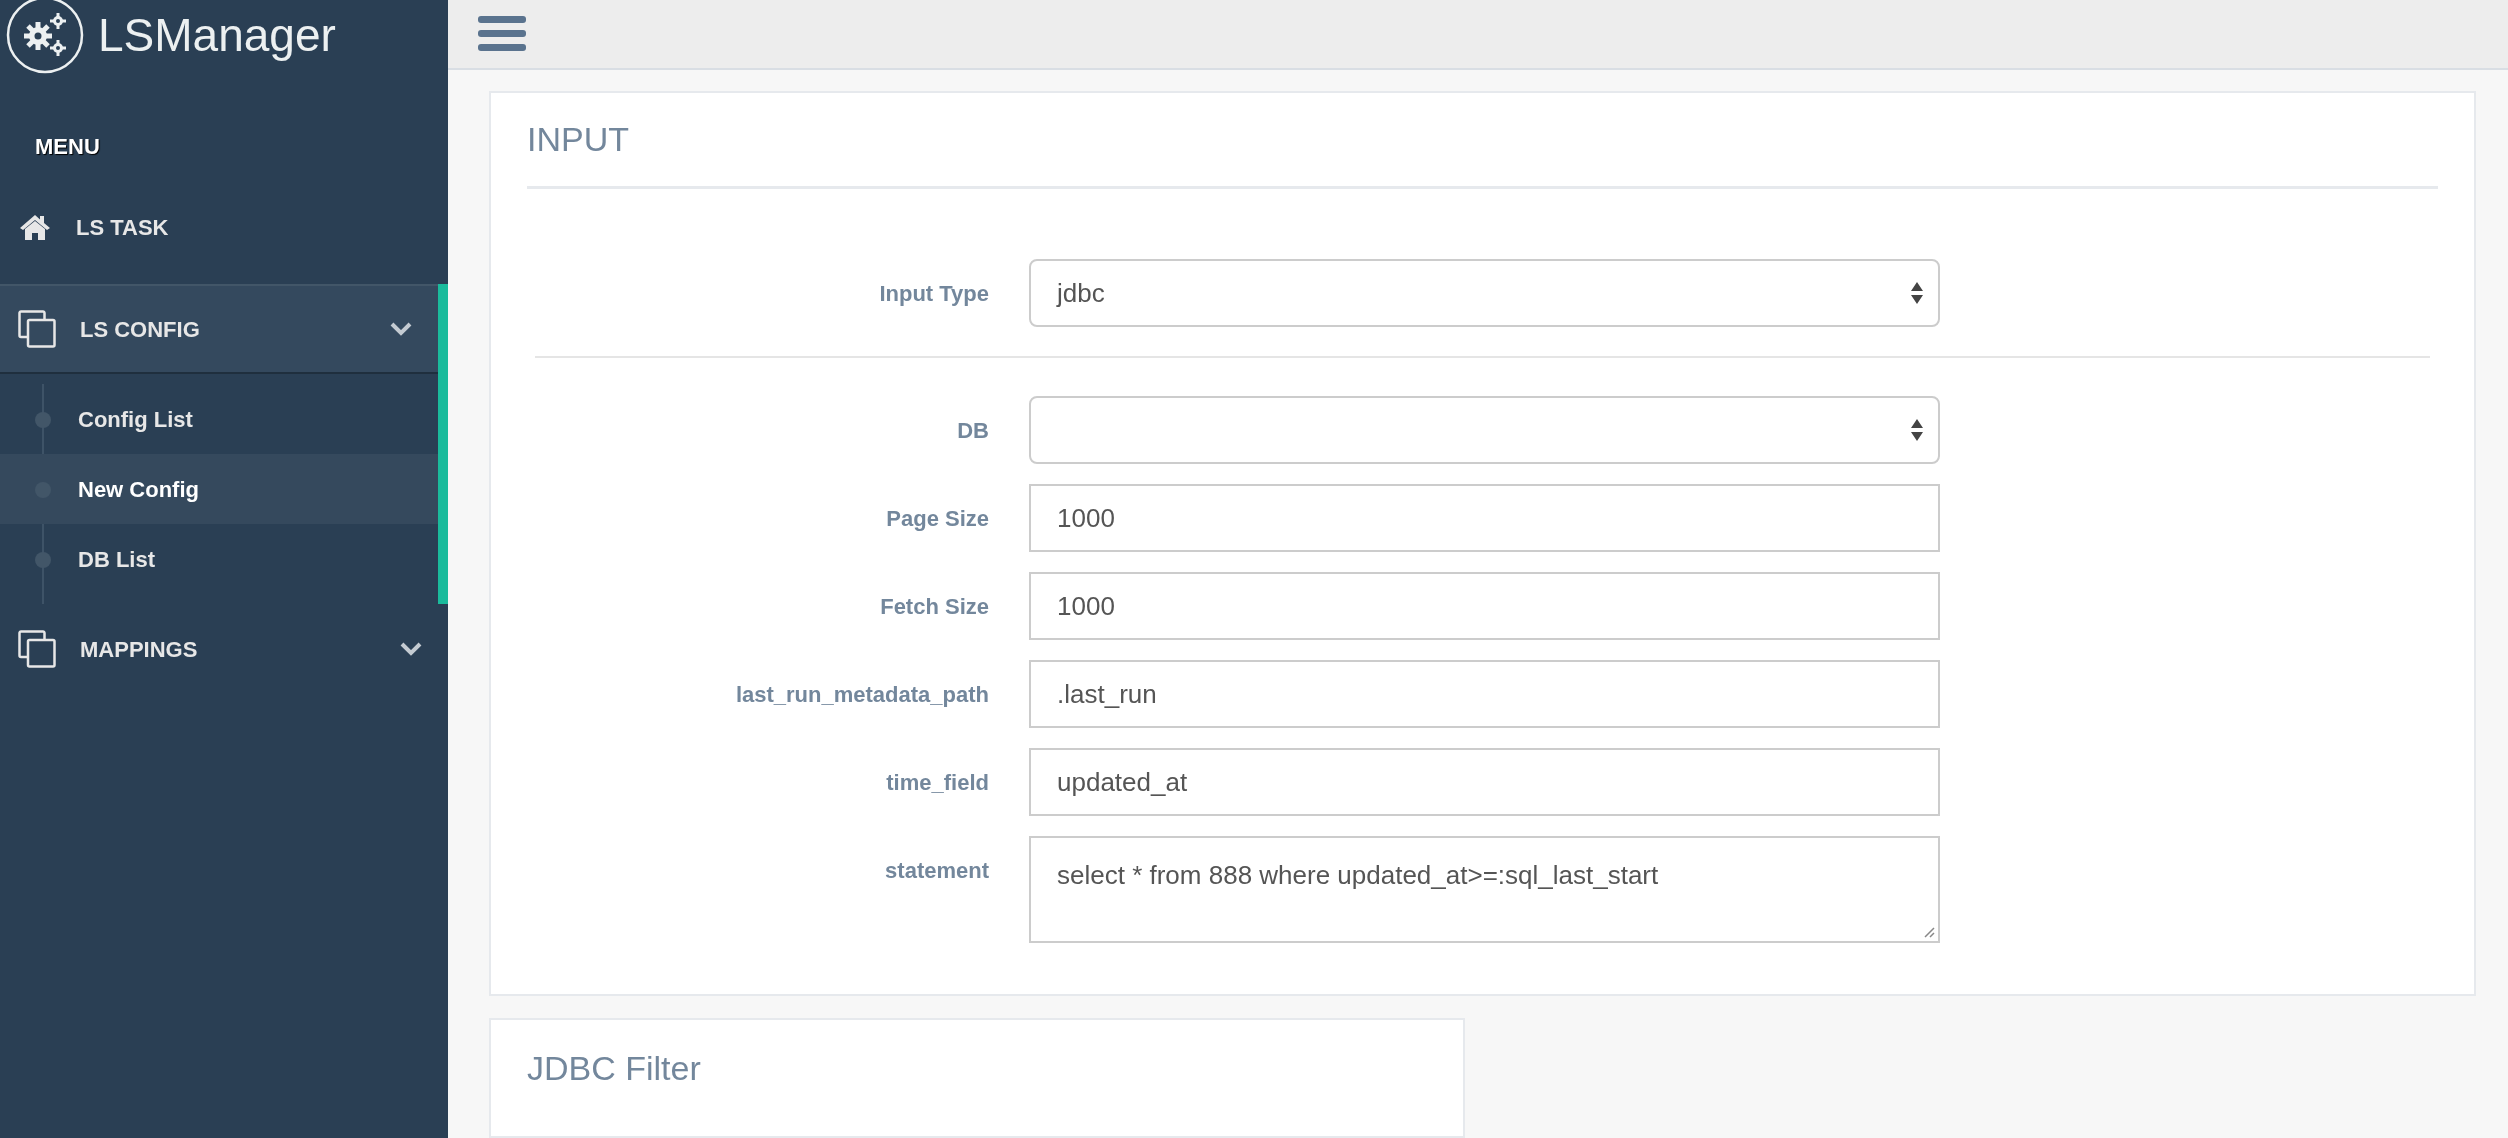 The width and height of the screenshot is (2508, 1138). What do you see at coordinates (937, 518) in the screenshot?
I see `field-label: Page Size` at bounding box center [937, 518].